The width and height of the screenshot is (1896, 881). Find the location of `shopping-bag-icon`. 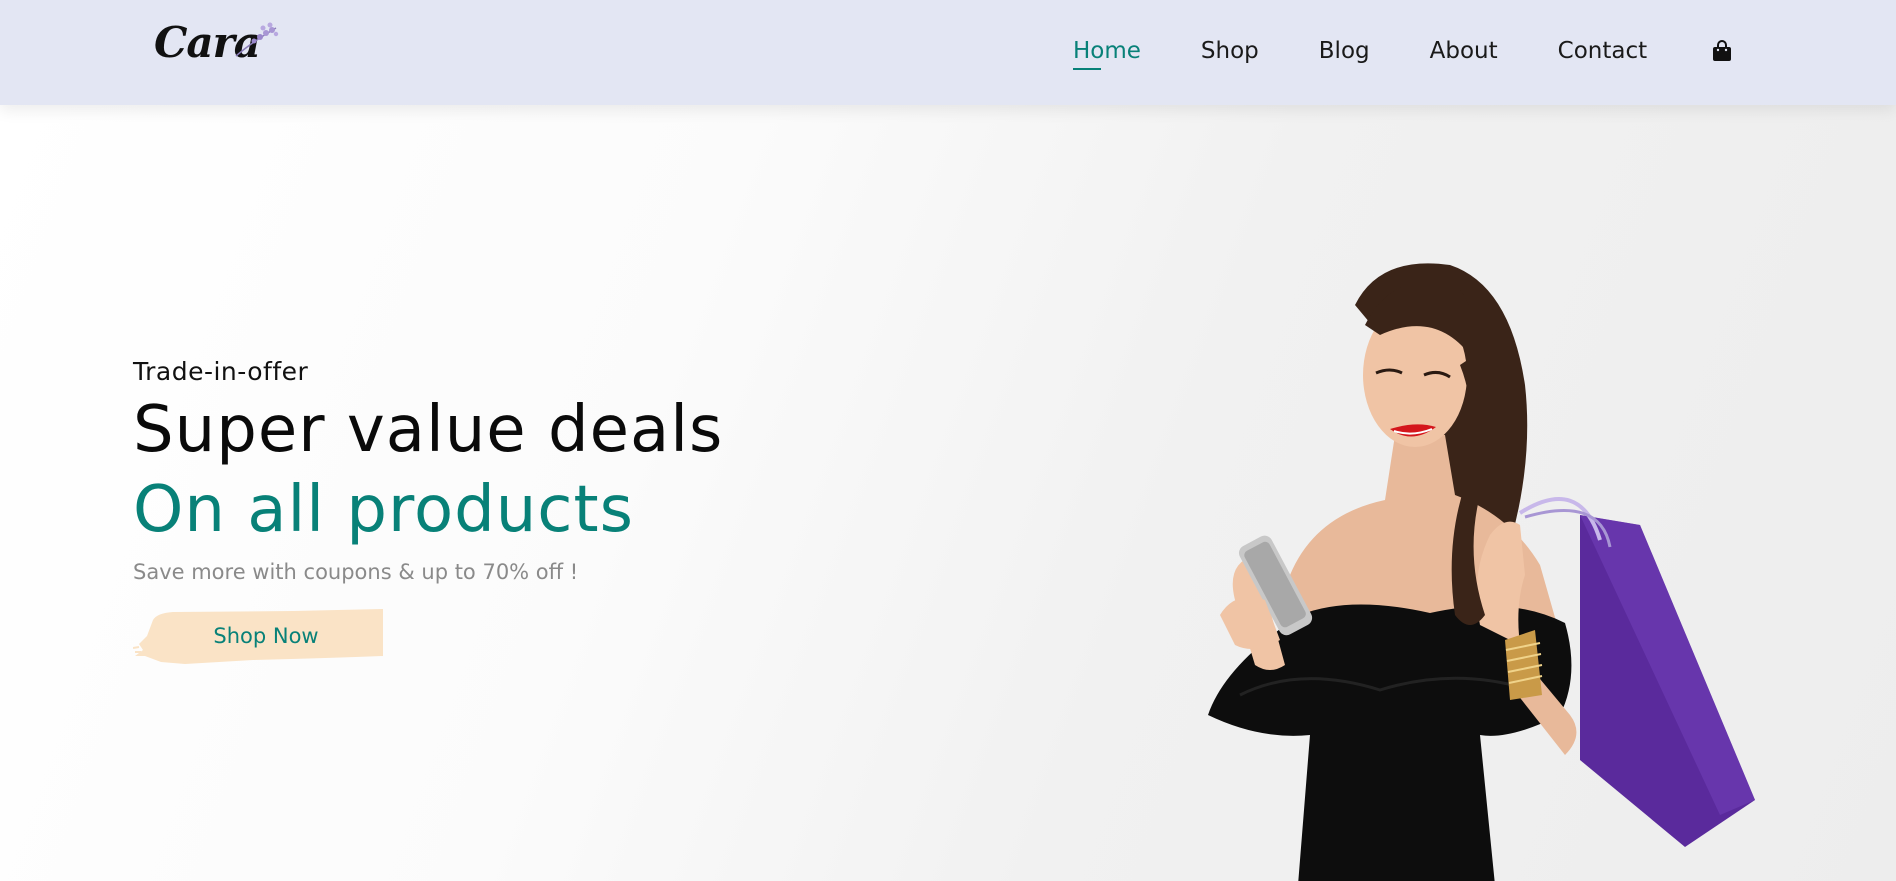

shopping-bag-icon is located at coordinates (1722, 50).